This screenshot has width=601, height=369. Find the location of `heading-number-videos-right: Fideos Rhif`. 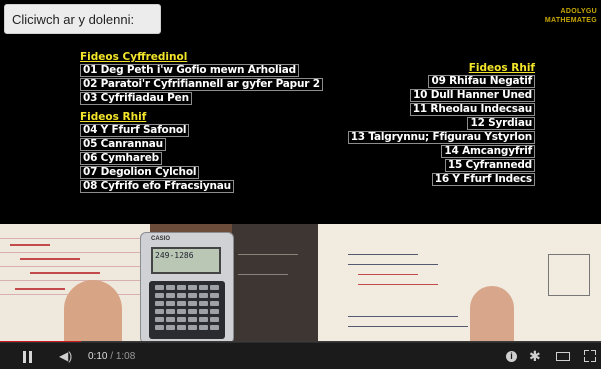

heading-number-videos-right: Fideos Rhif is located at coordinates (501, 68).